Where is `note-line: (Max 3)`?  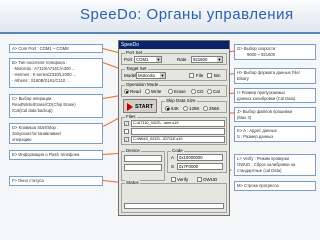 note-line: (Max 3) is located at coordinates (244, 117).